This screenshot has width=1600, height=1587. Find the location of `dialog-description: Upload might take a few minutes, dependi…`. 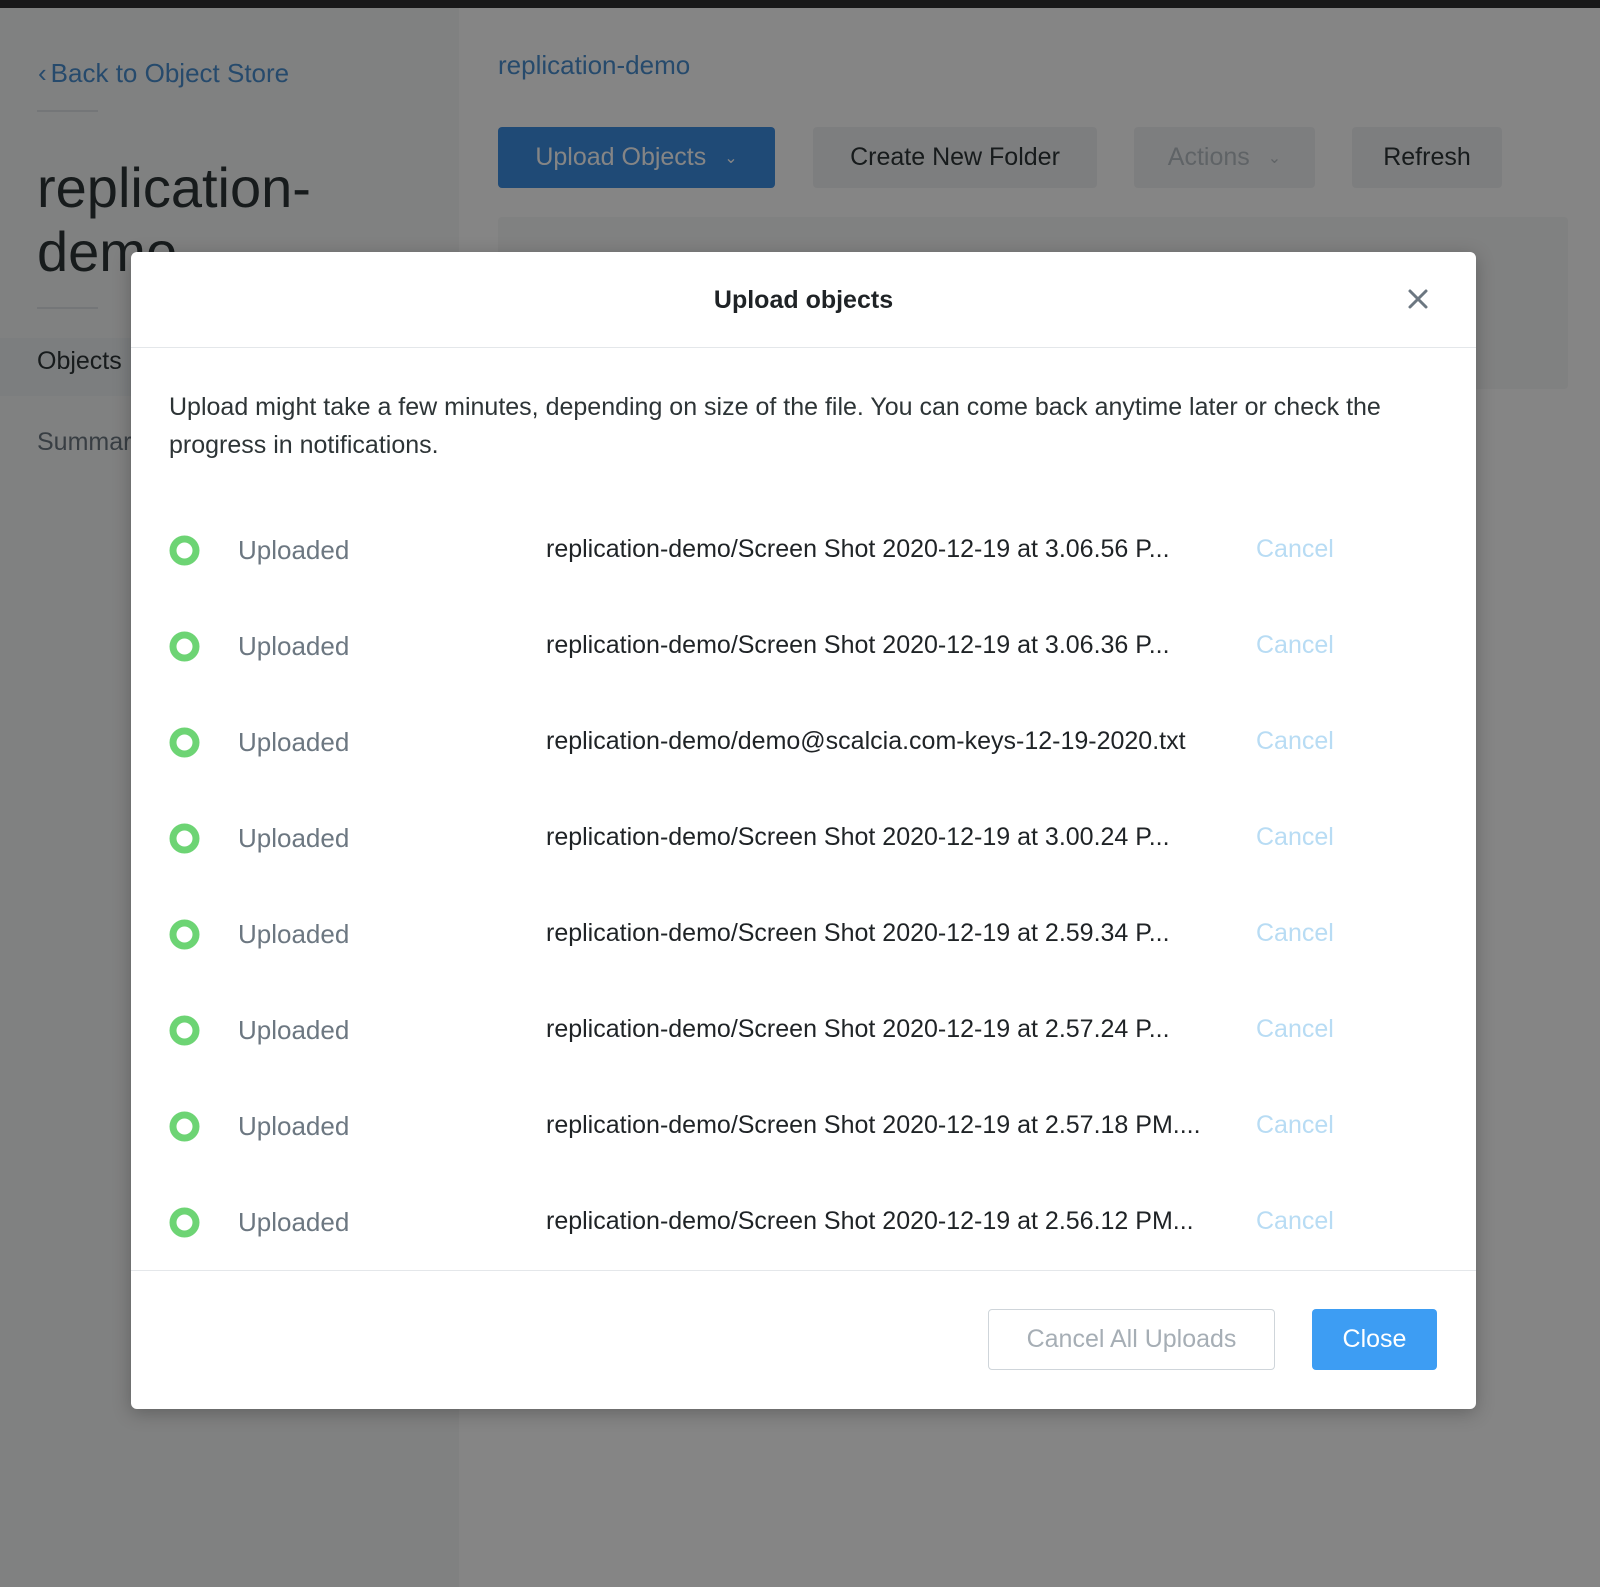

dialog-description: Upload might take a few minutes, dependi… is located at coordinates (775, 426).